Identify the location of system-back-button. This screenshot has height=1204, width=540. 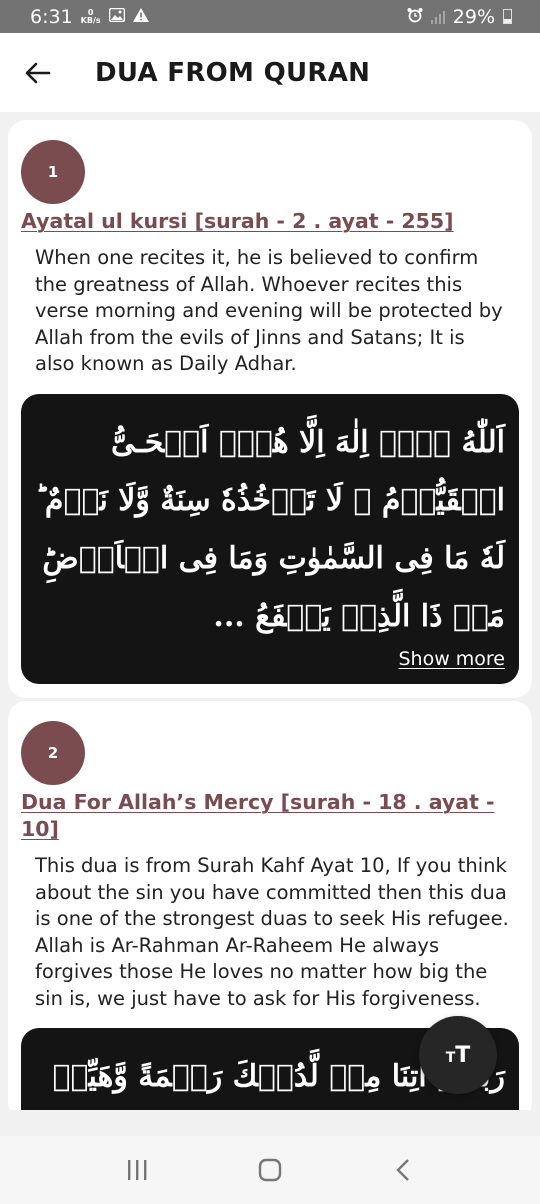
(403, 1170).